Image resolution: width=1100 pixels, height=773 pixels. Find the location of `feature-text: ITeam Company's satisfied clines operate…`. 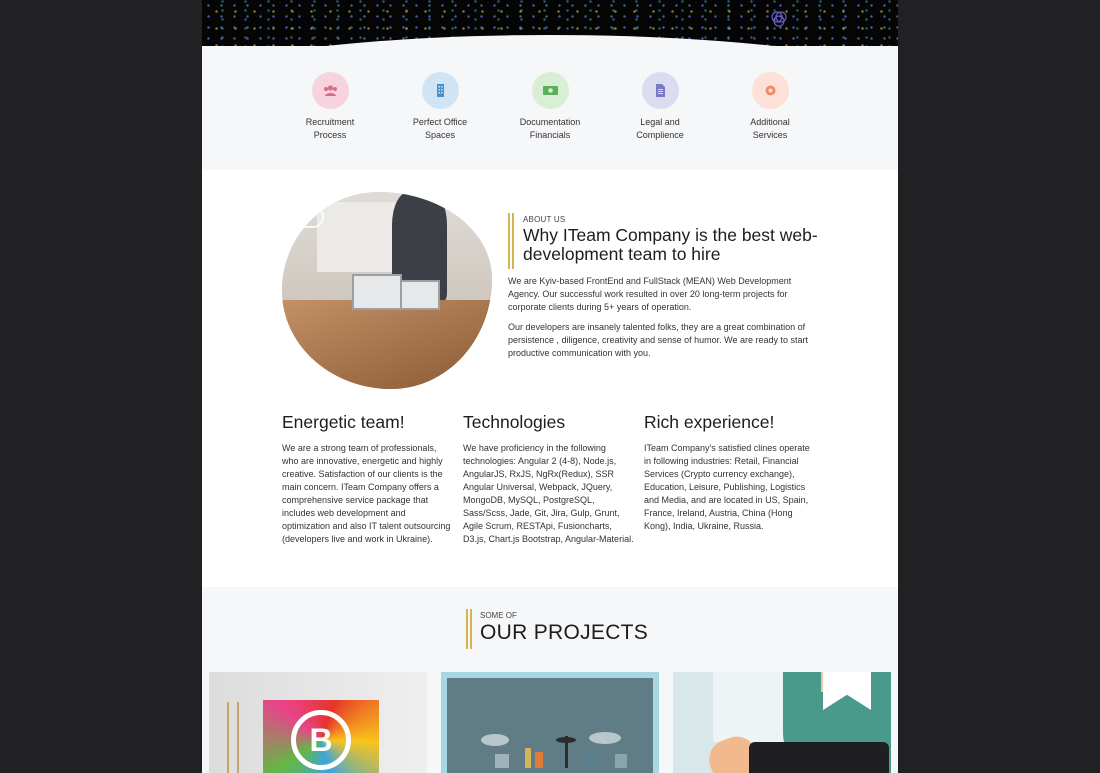

feature-text: ITeam Company's satisfied clines operate… is located at coordinates (727, 487).